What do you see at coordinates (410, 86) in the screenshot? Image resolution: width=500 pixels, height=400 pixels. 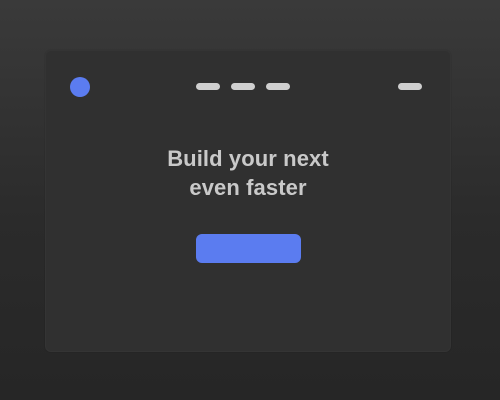 I see `menu-icon` at bounding box center [410, 86].